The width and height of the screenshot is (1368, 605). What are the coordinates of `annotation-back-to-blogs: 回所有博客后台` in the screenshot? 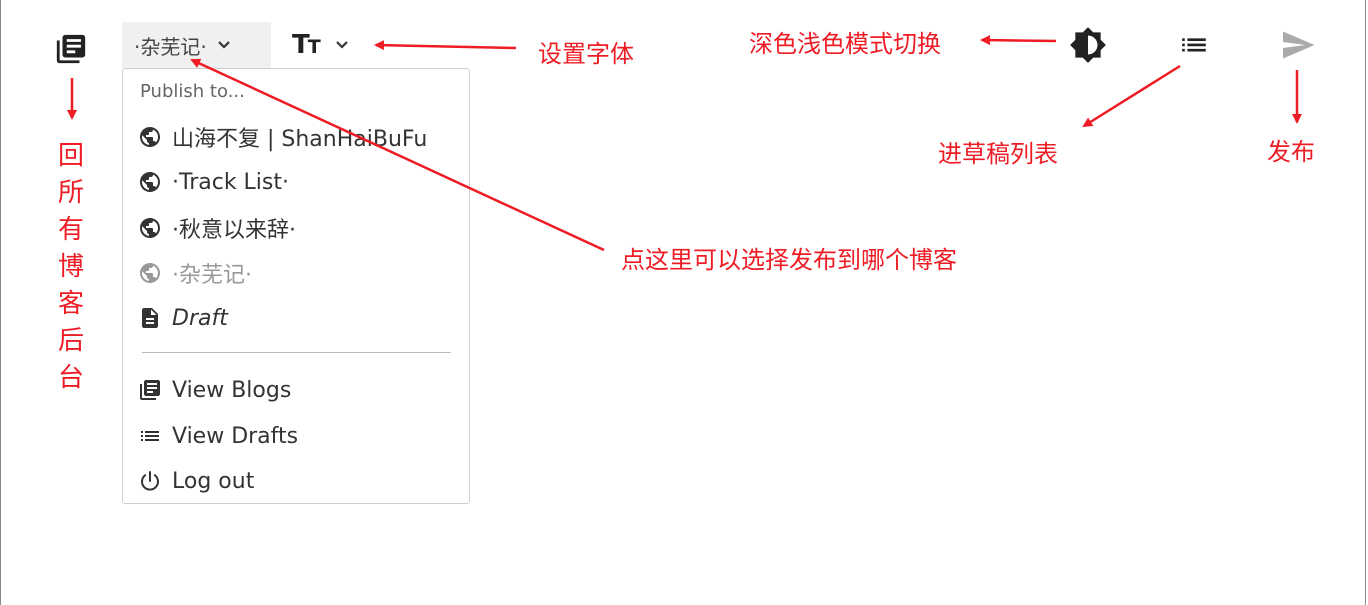 It's located at (70, 267).